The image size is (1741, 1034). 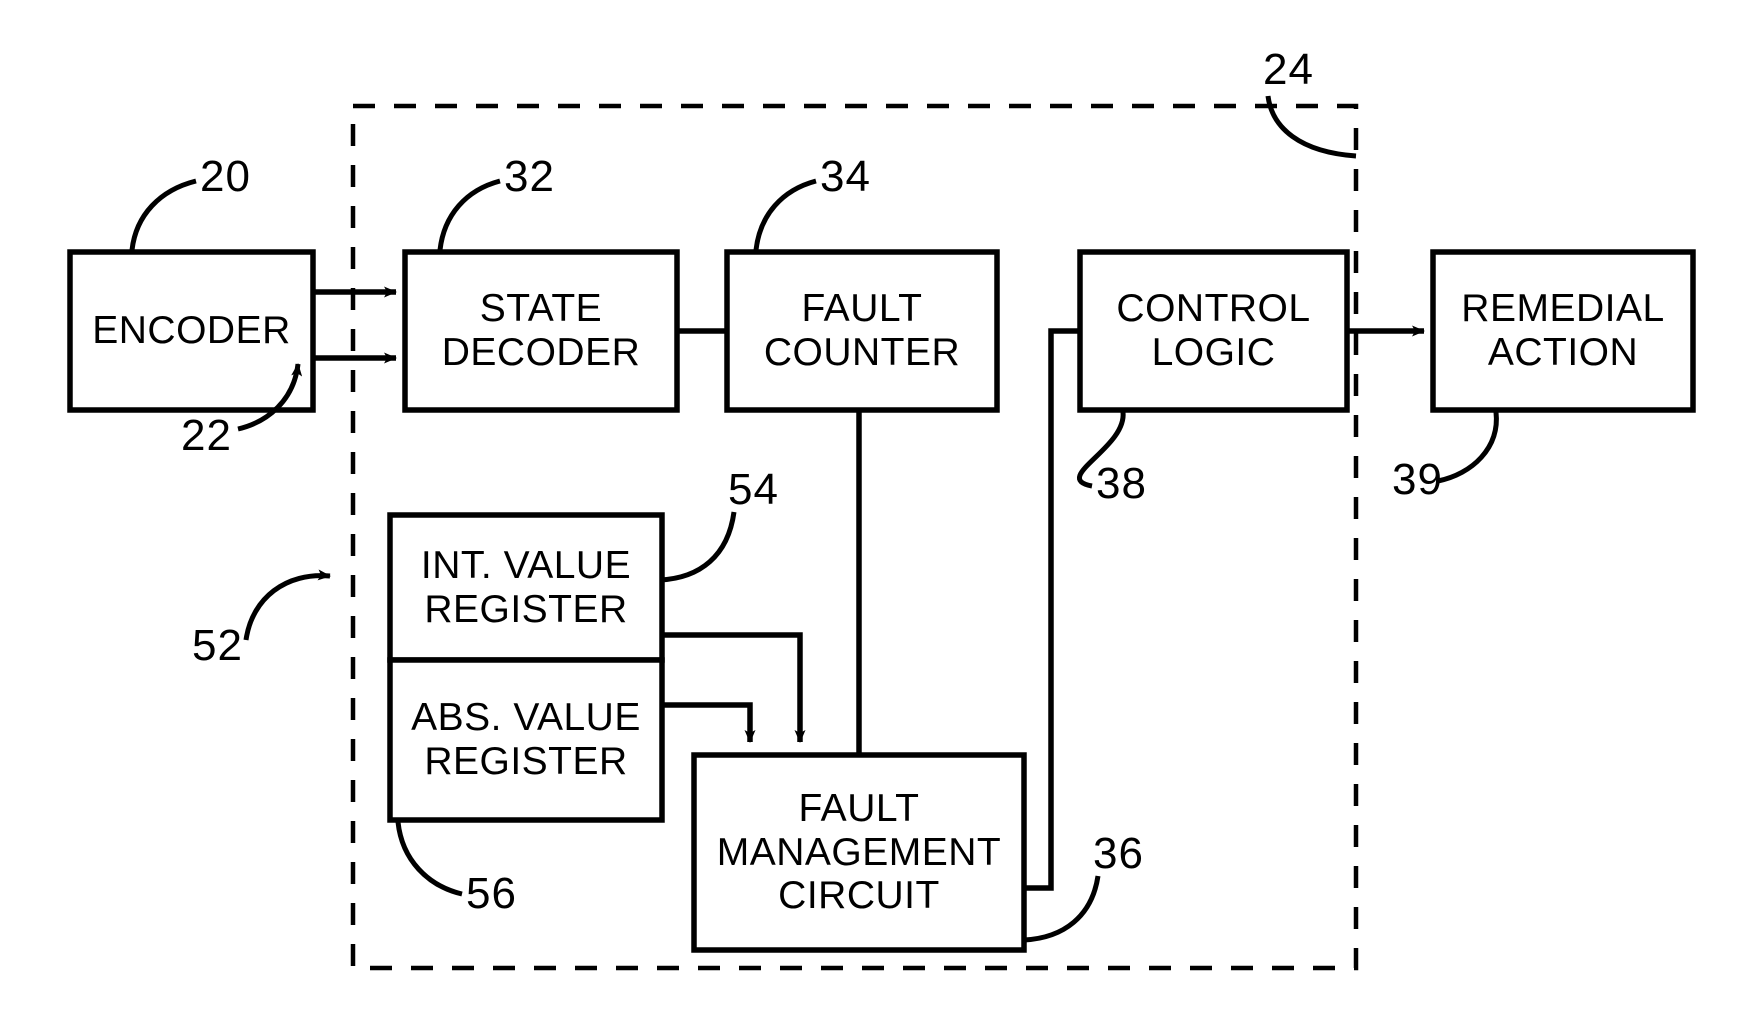 What do you see at coordinates (709, 722) in the screenshot?
I see `connector-abs-register-to-fault-management` at bounding box center [709, 722].